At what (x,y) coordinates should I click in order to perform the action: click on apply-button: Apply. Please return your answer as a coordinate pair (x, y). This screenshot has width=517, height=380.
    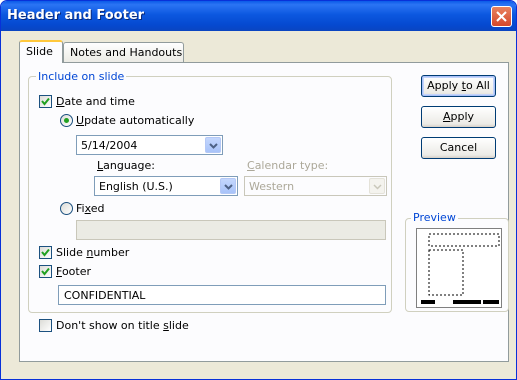
    Looking at the image, I should click on (458, 117).